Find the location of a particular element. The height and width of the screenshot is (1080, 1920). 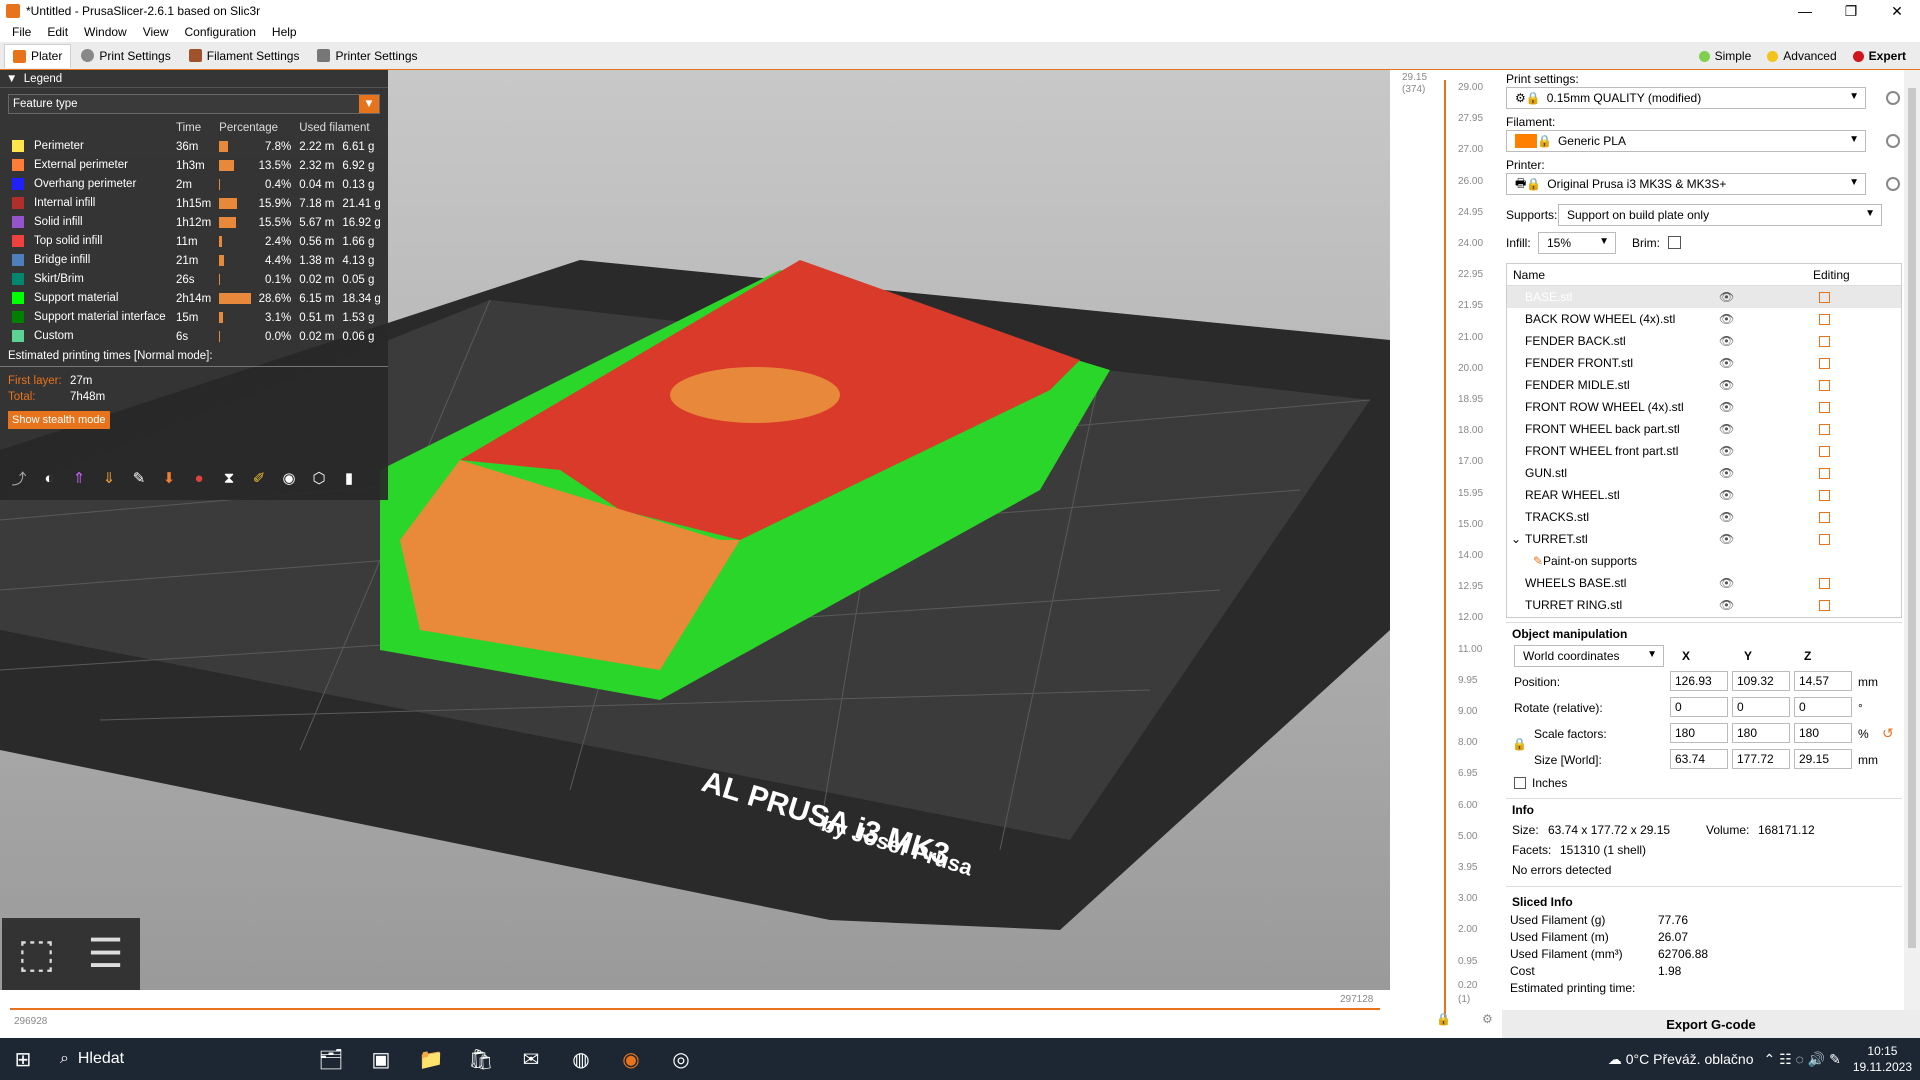

feature-type-select: Feature type ▼ is located at coordinates (194, 104).